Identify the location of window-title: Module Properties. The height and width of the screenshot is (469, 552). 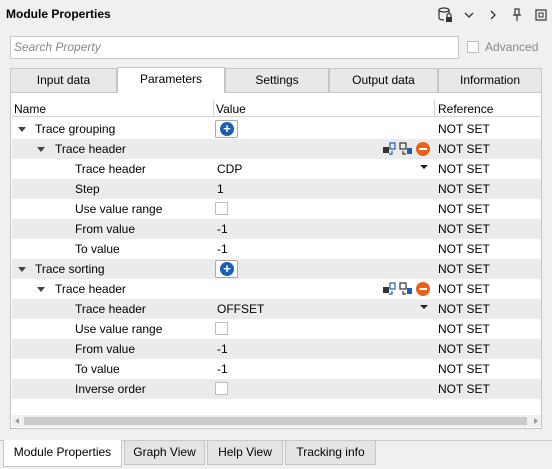
(58, 14).